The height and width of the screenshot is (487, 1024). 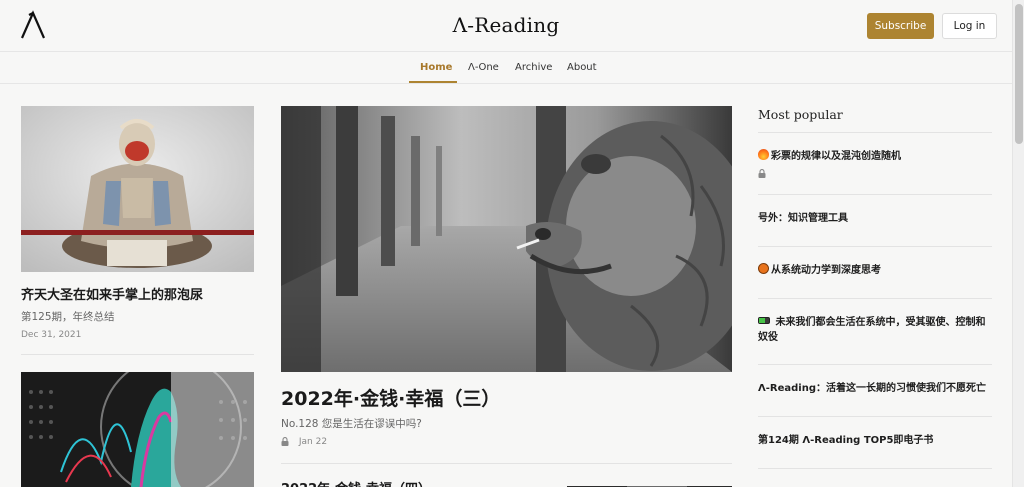 What do you see at coordinates (51, 335) in the screenshot?
I see `post-date: Dec 31, 2021` at bounding box center [51, 335].